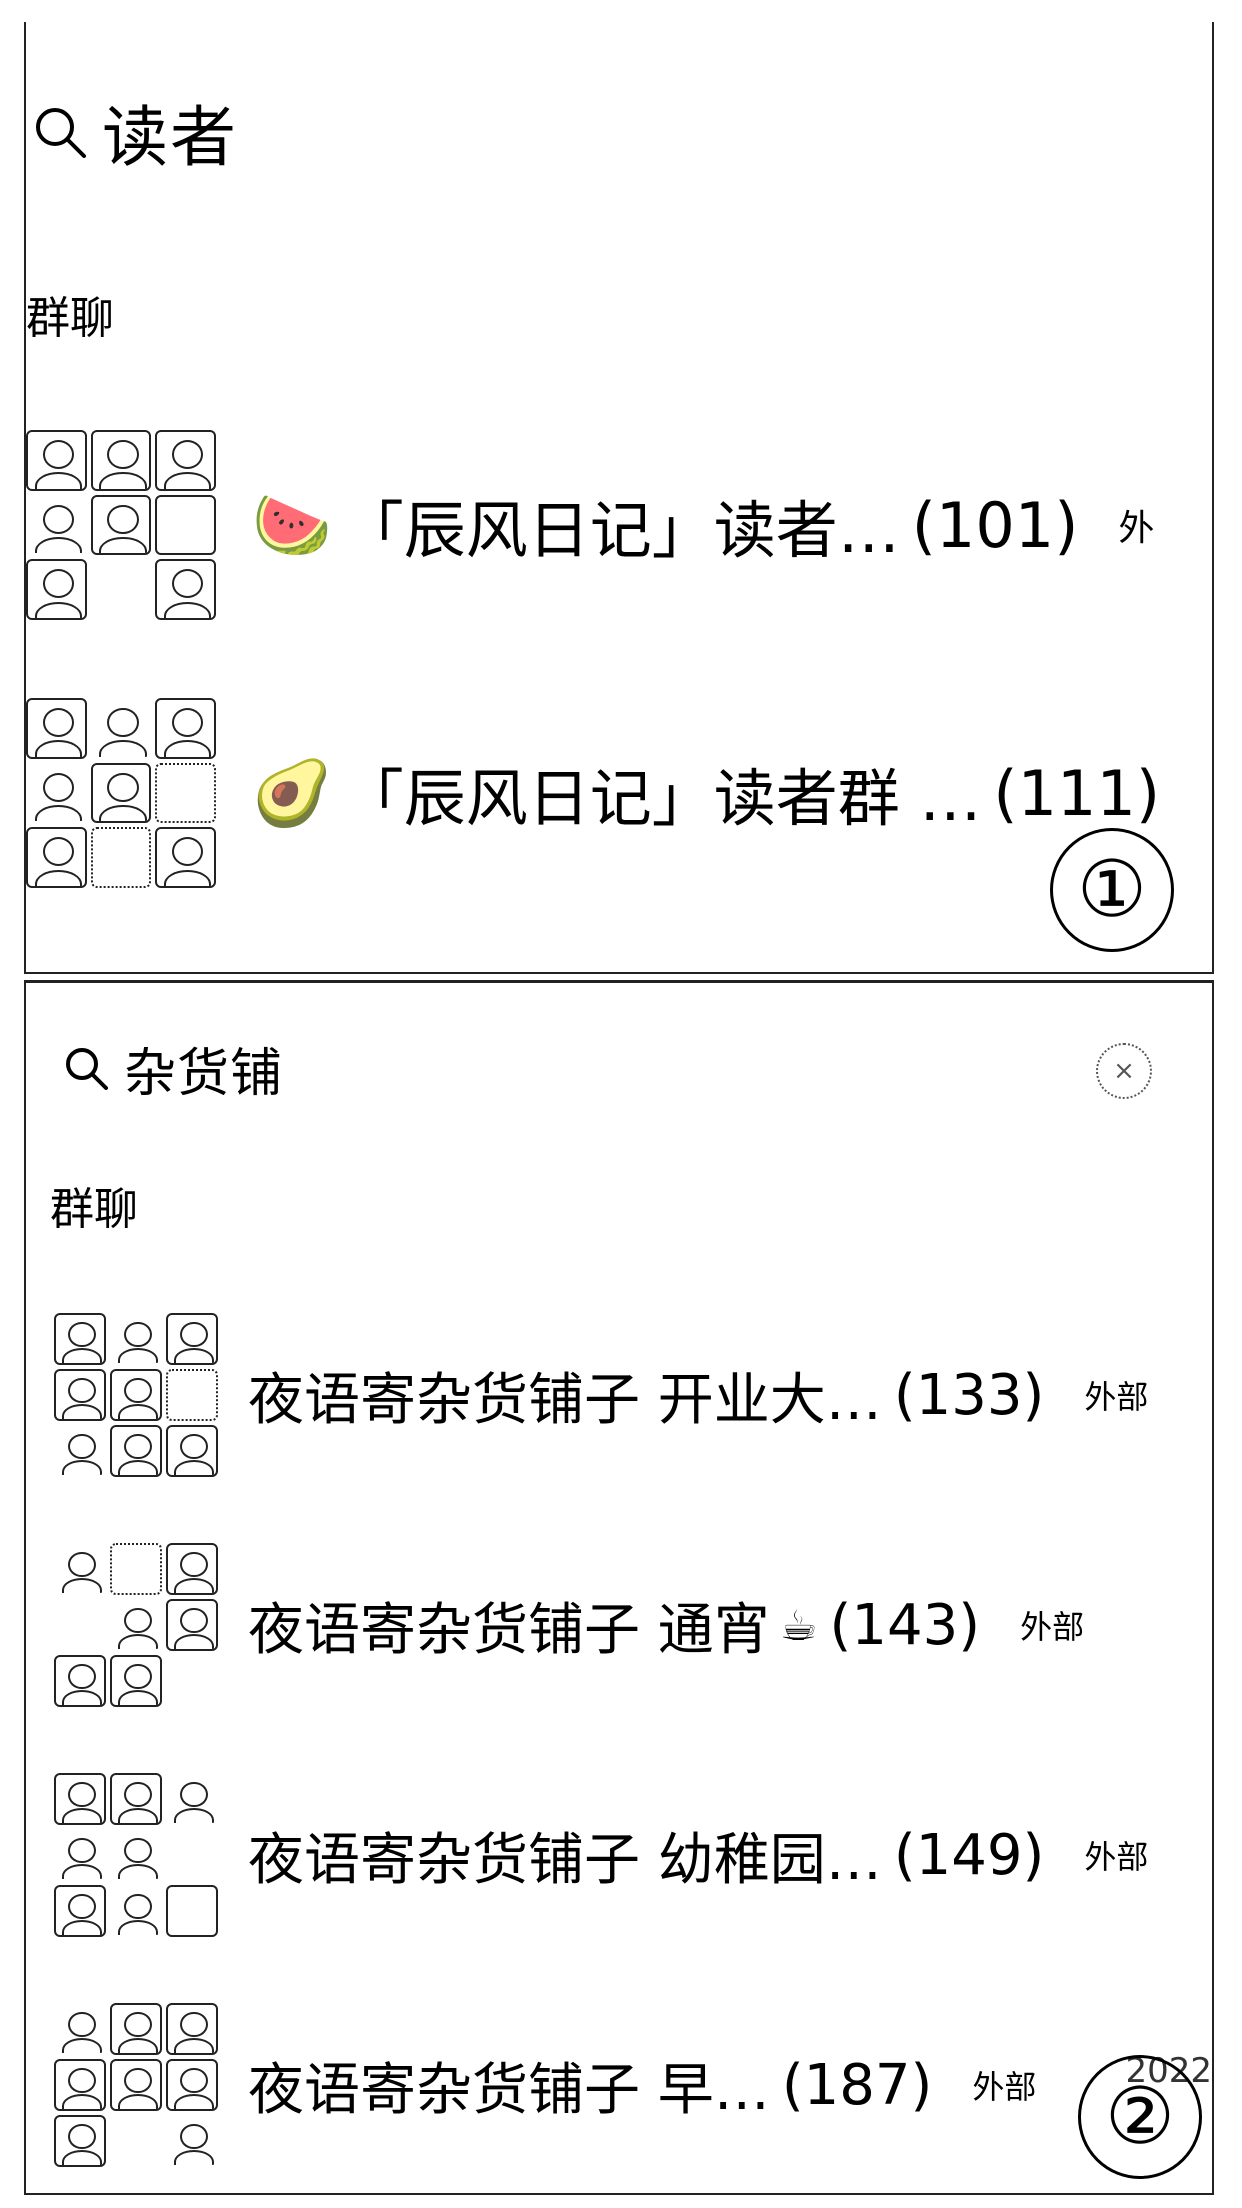 This screenshot has width=1242, height=2208. I want to click on group-name: 夜语寄杂货铺子 通宵, so click(509, 1630).